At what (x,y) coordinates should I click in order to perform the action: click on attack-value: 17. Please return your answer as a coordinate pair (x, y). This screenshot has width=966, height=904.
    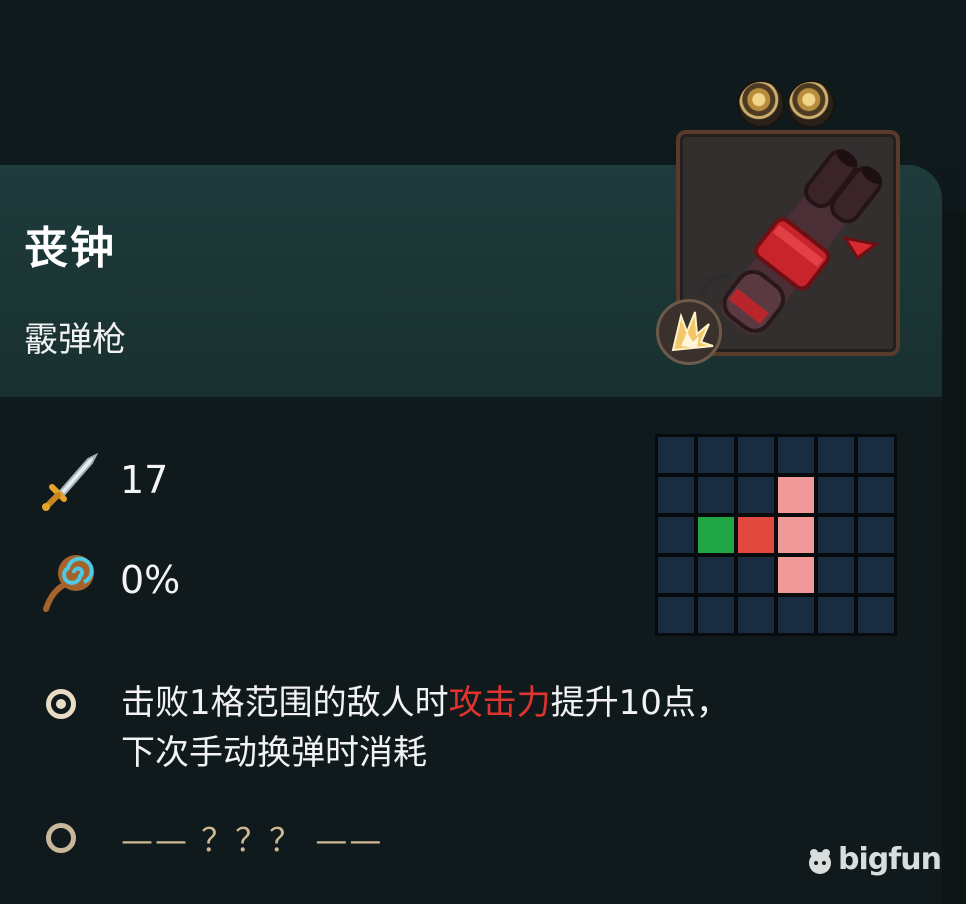
    Looking at the image, I should click on (144, 480).